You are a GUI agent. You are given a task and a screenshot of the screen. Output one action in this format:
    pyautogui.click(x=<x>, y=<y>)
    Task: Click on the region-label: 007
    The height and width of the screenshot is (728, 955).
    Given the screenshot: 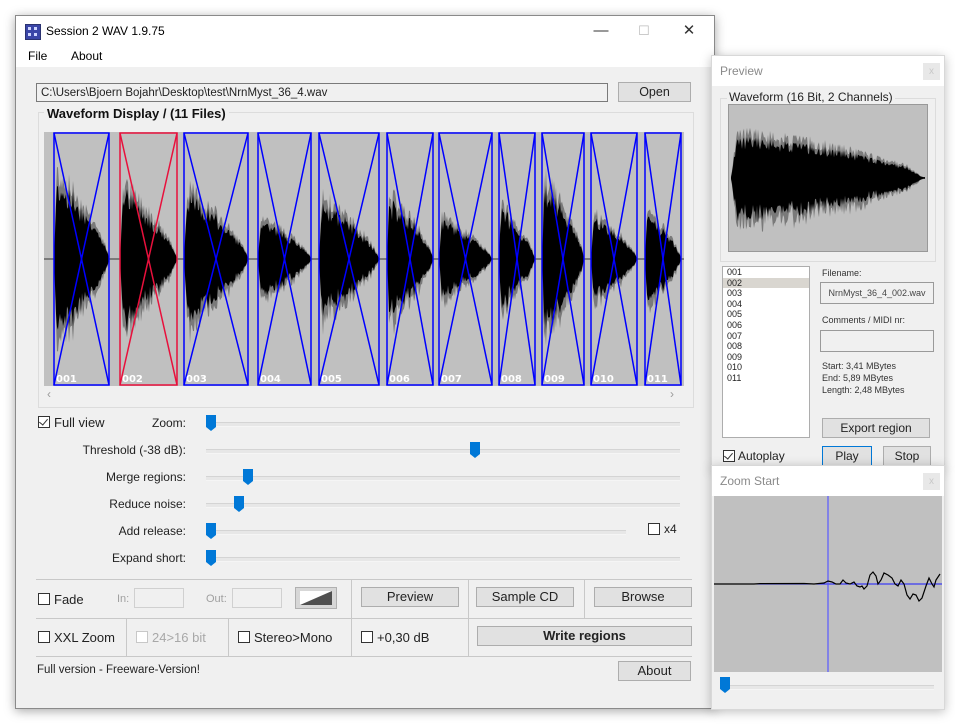 What is the action you would take?
    pyautogui.click(x=451, y=379)
    